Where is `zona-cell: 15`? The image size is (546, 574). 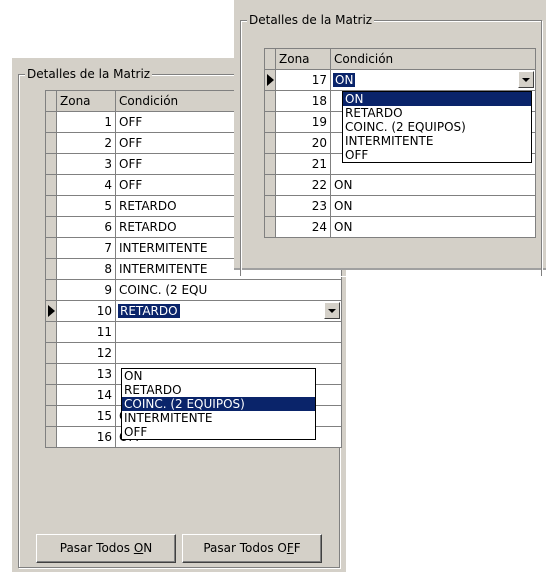 zona-cell: 15 is located at coordinates (86, 416).